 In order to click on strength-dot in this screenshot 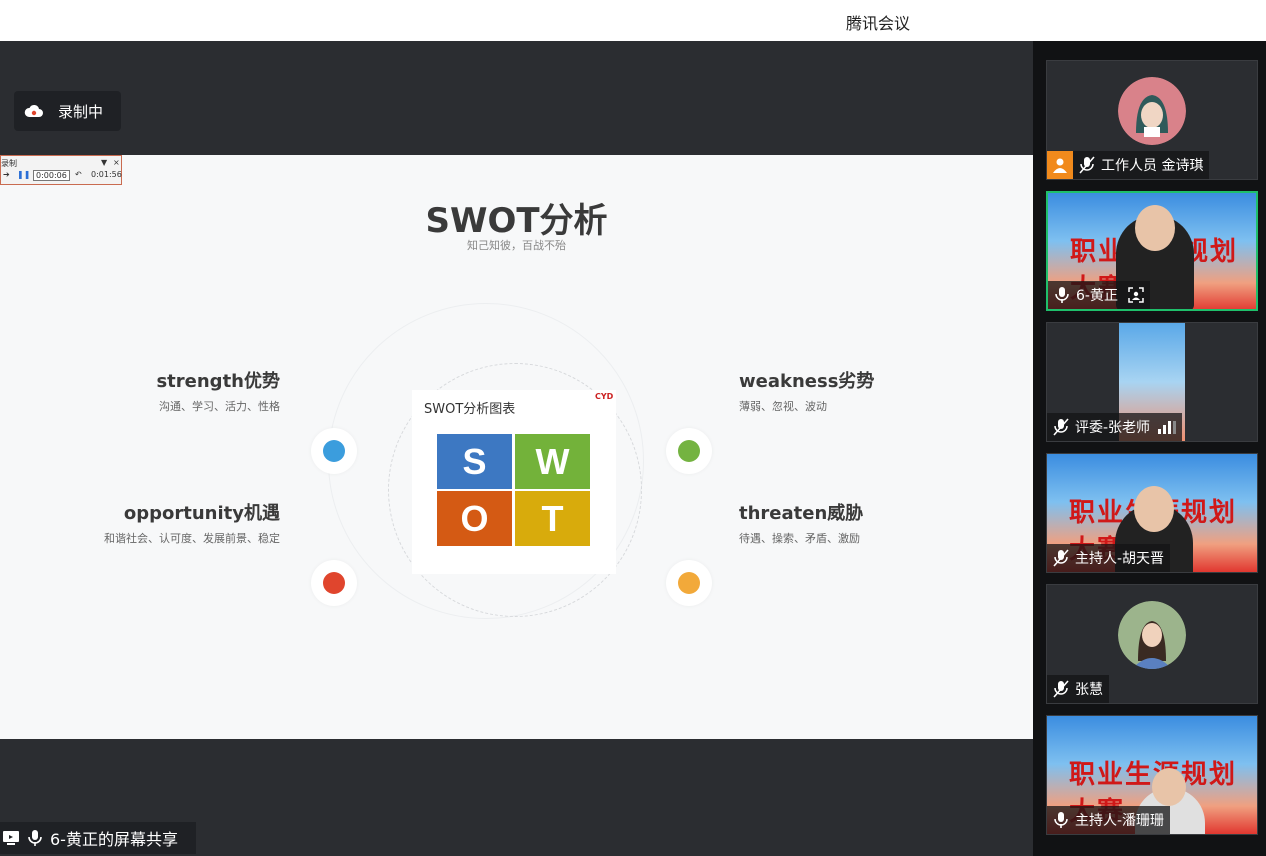, I will do `click(334, 451)`.